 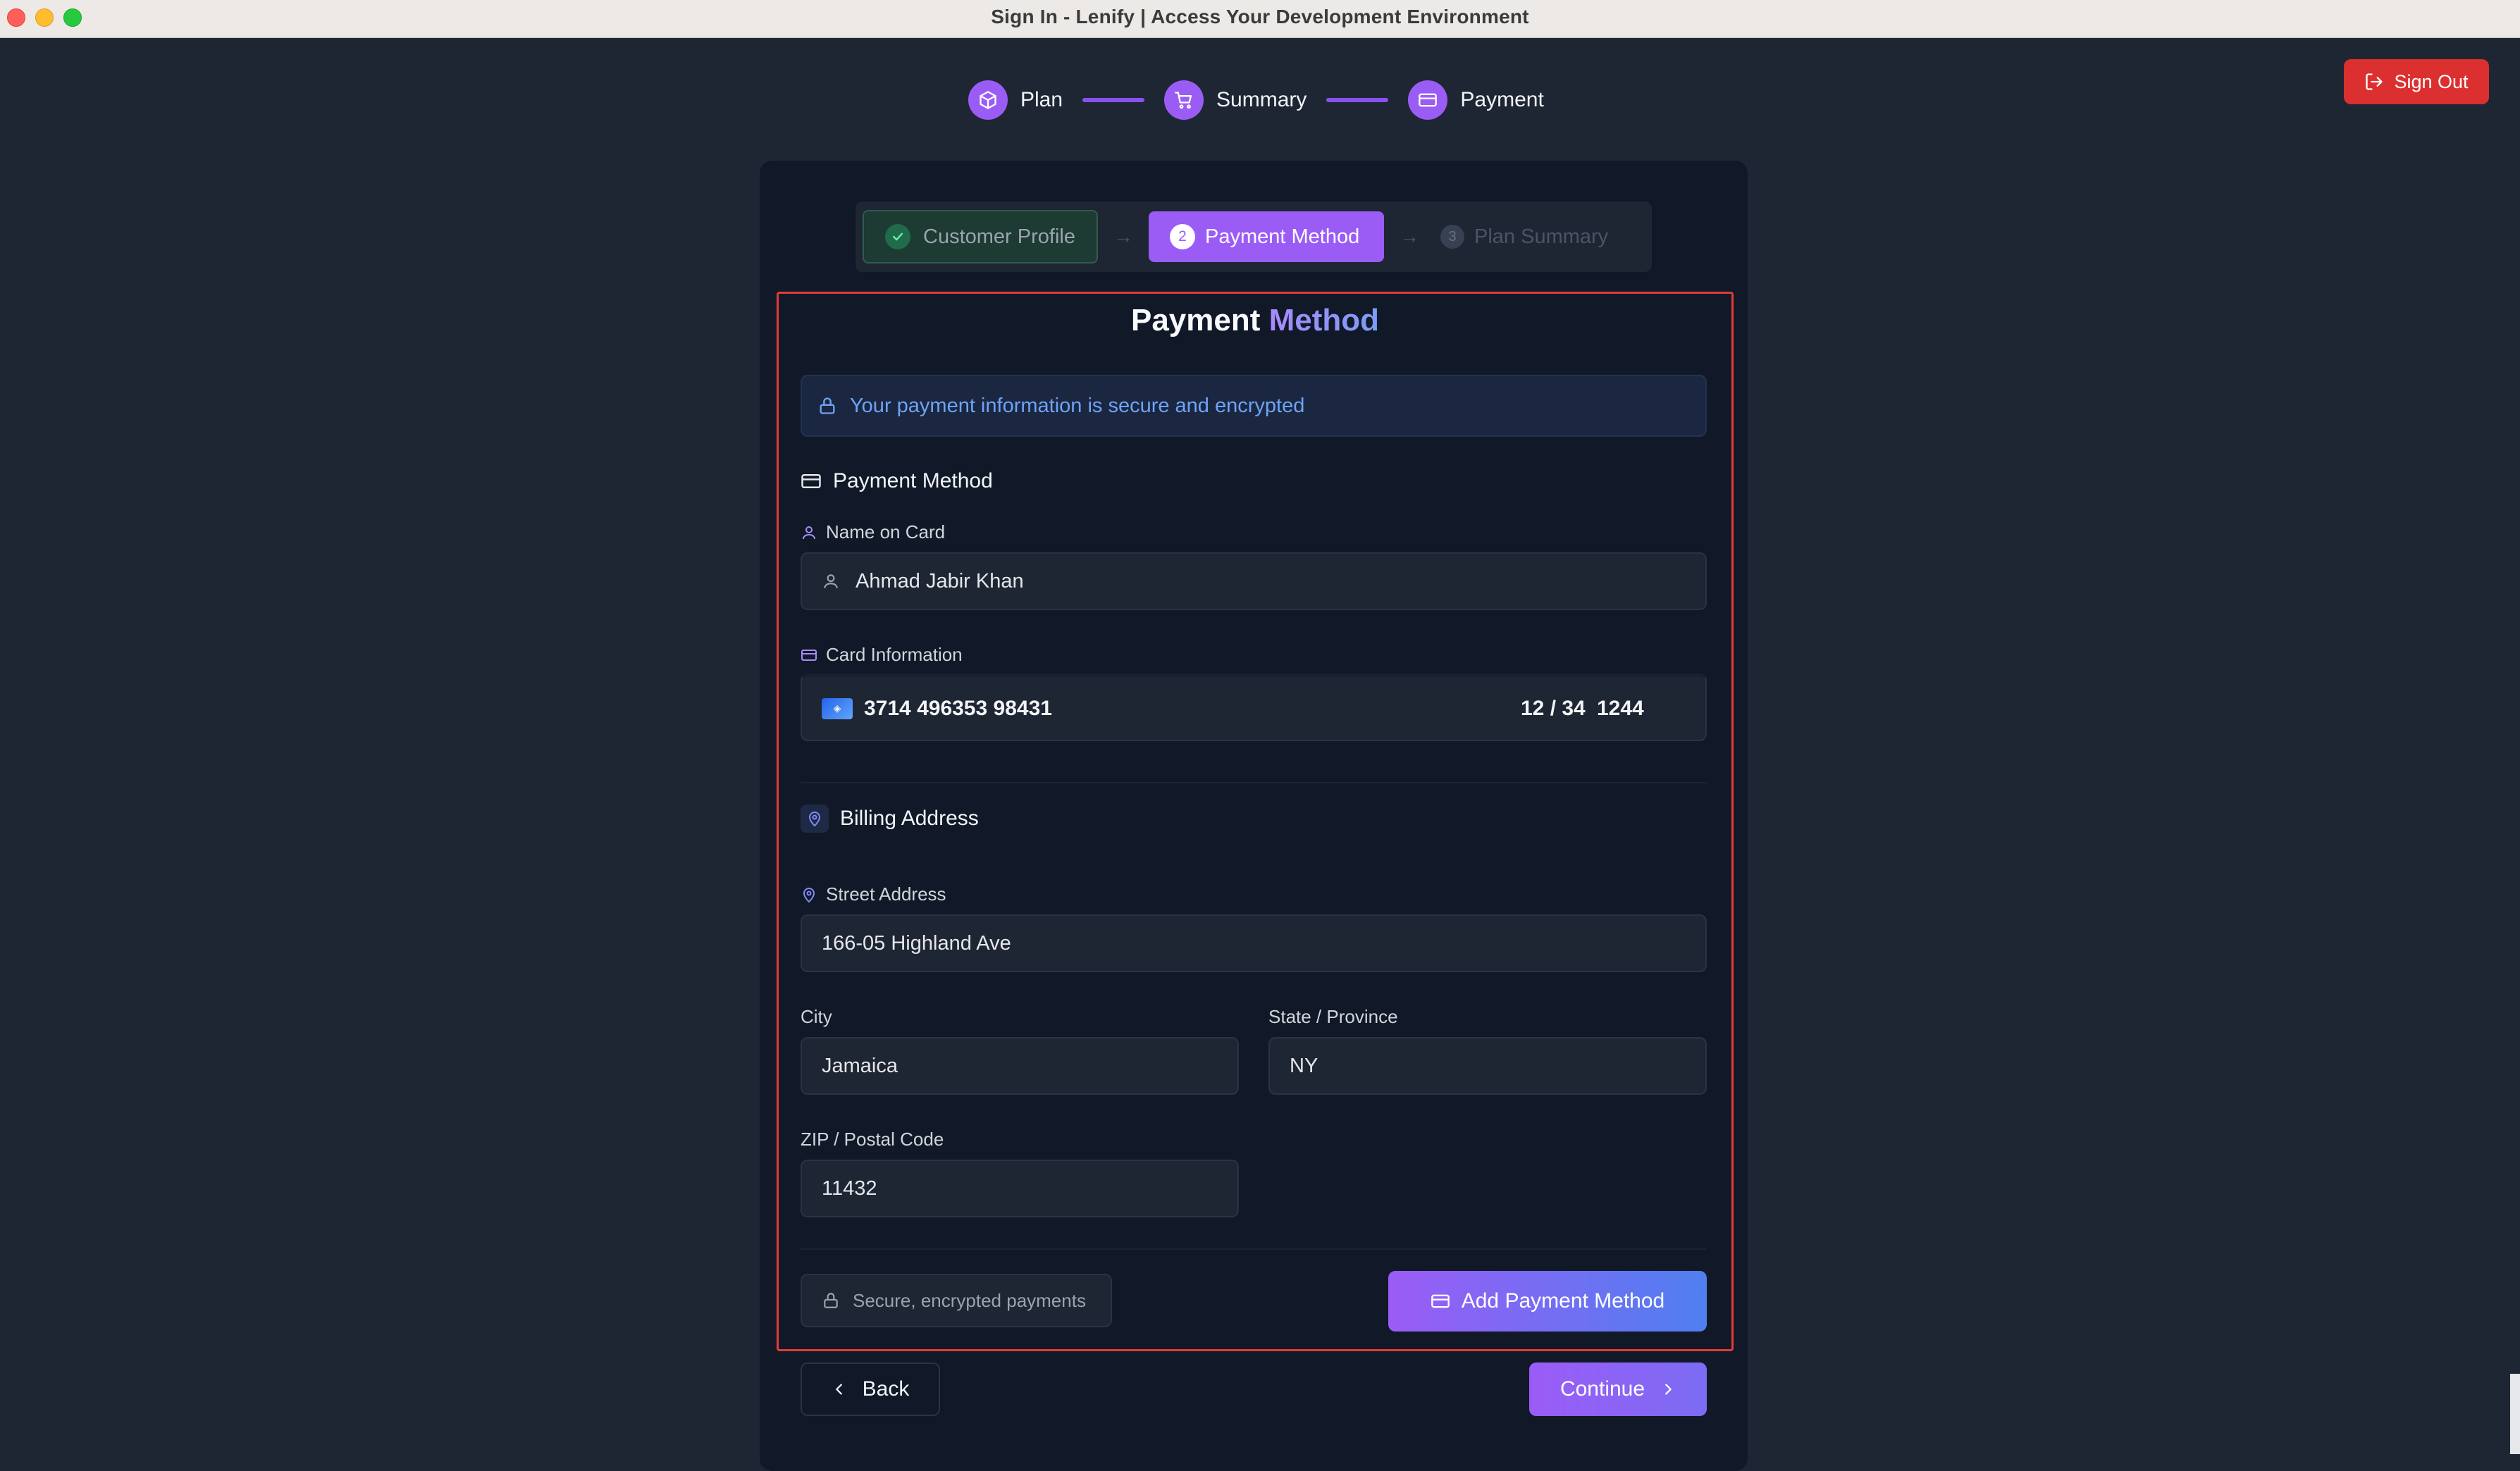 I want to click on substep-label: Payment Method, so click(x=1282, y=236).